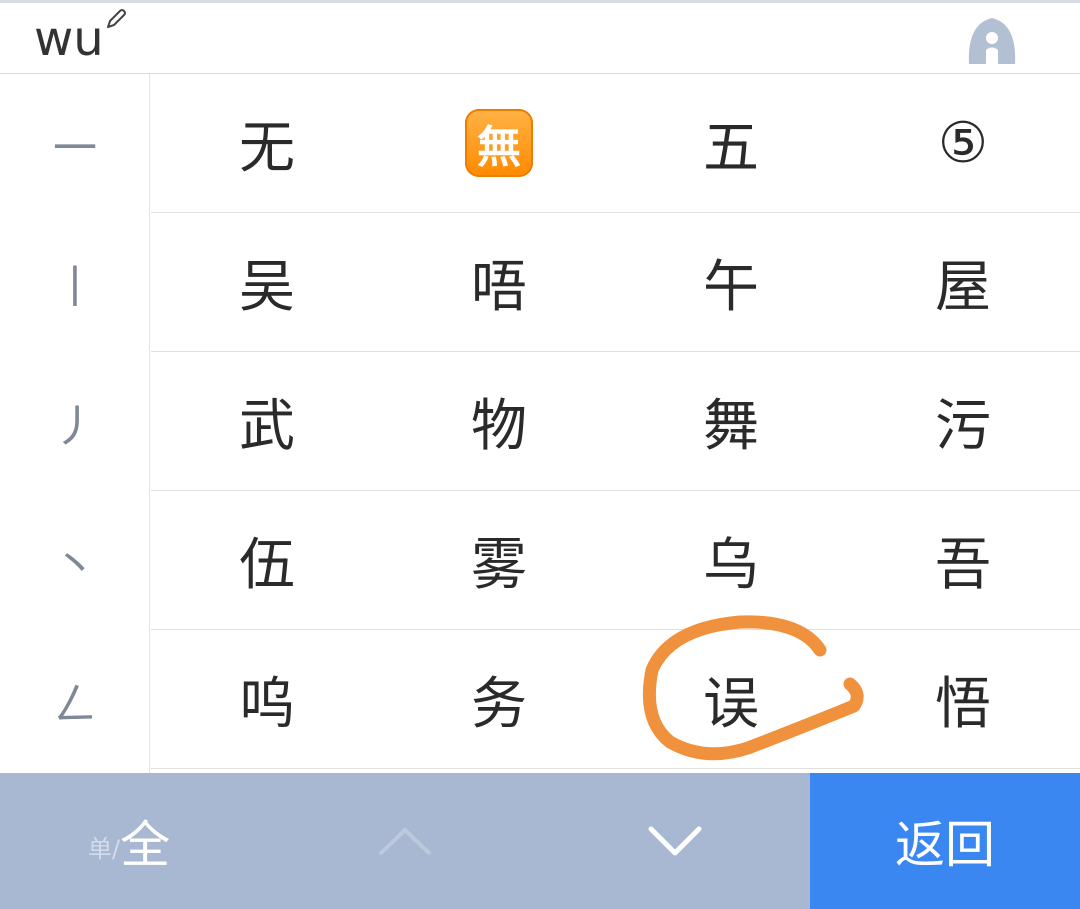  I want to click on candidate-cell: 雾, so click(499, 560).